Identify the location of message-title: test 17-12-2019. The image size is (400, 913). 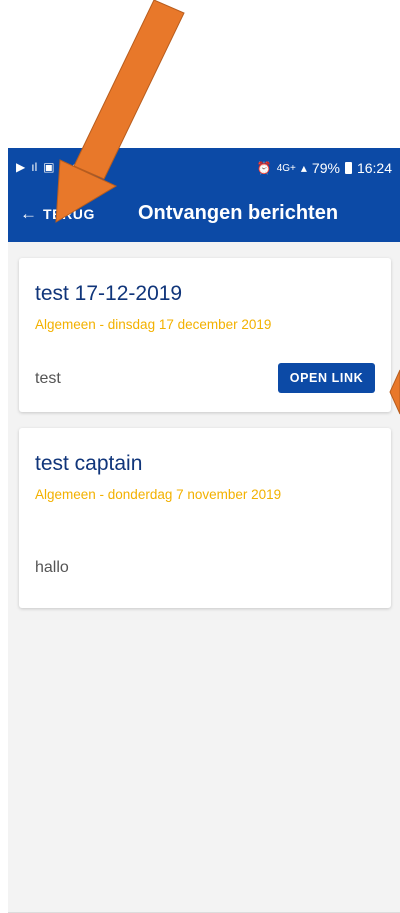
(109, 293).